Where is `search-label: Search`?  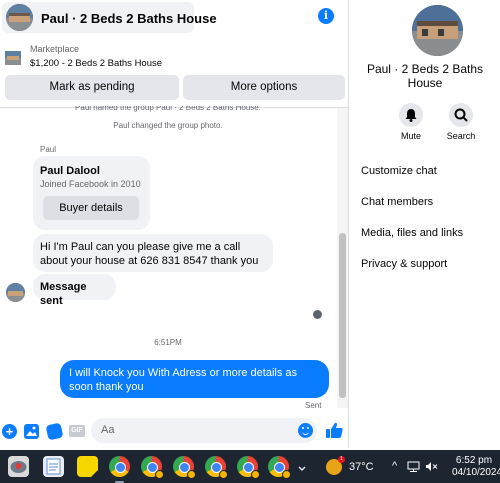 search-label: Search is located at coordinates (461, 136).